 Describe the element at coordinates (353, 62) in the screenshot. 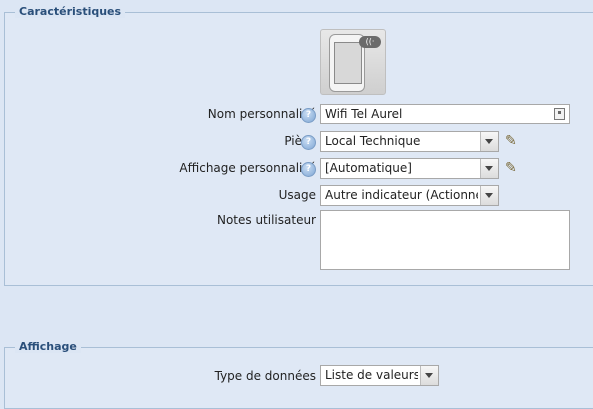

I see `device-image: ((·` at that location.